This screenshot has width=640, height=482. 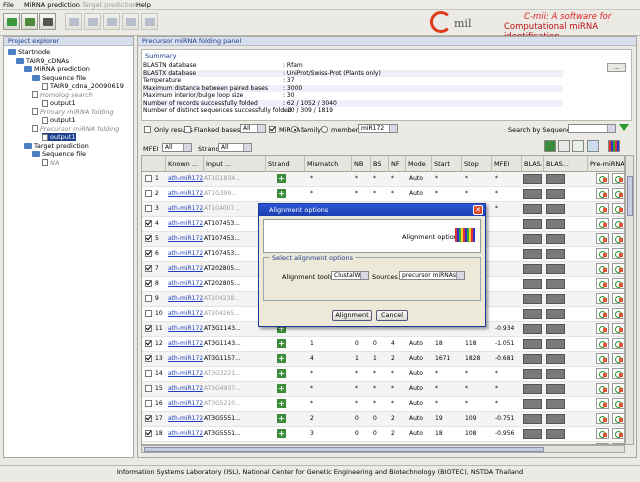 What do you see at coordinates (592, 128) in the screenshot?
I see `search-sequence-input` at bounding box center [592, 128].